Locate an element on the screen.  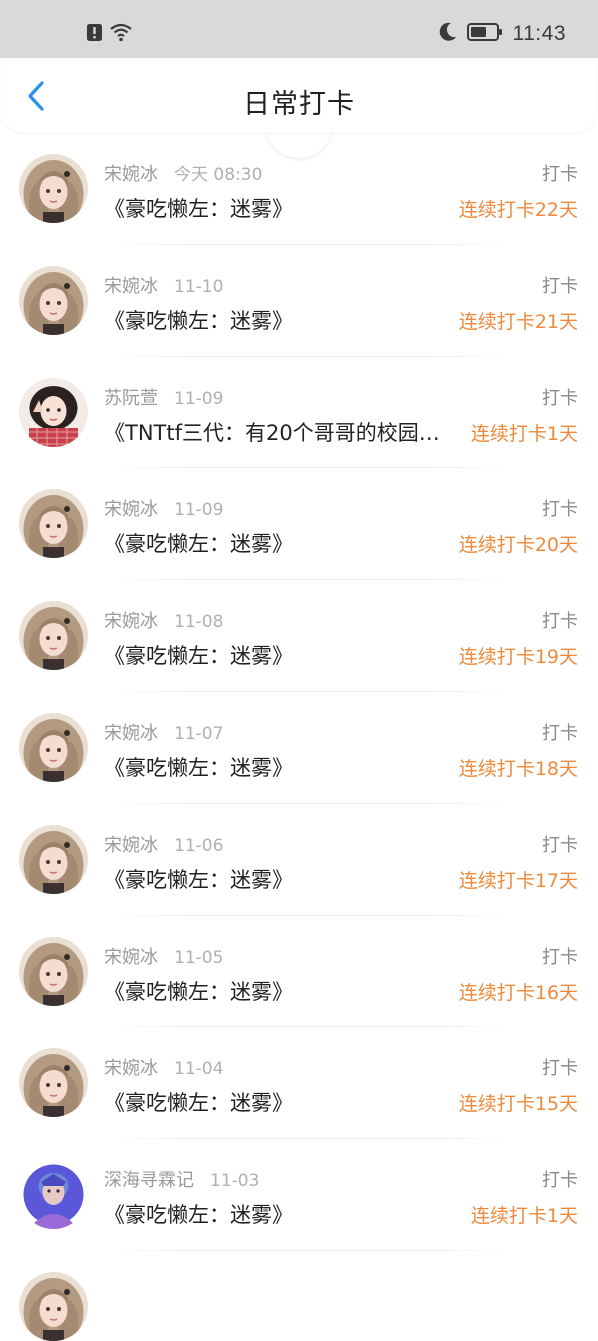
checkin-item: 宋婉冰 11-06 打卡《豪吃懒左：迷雾》 连续打卡17天 is located at coordinates (299, 860).